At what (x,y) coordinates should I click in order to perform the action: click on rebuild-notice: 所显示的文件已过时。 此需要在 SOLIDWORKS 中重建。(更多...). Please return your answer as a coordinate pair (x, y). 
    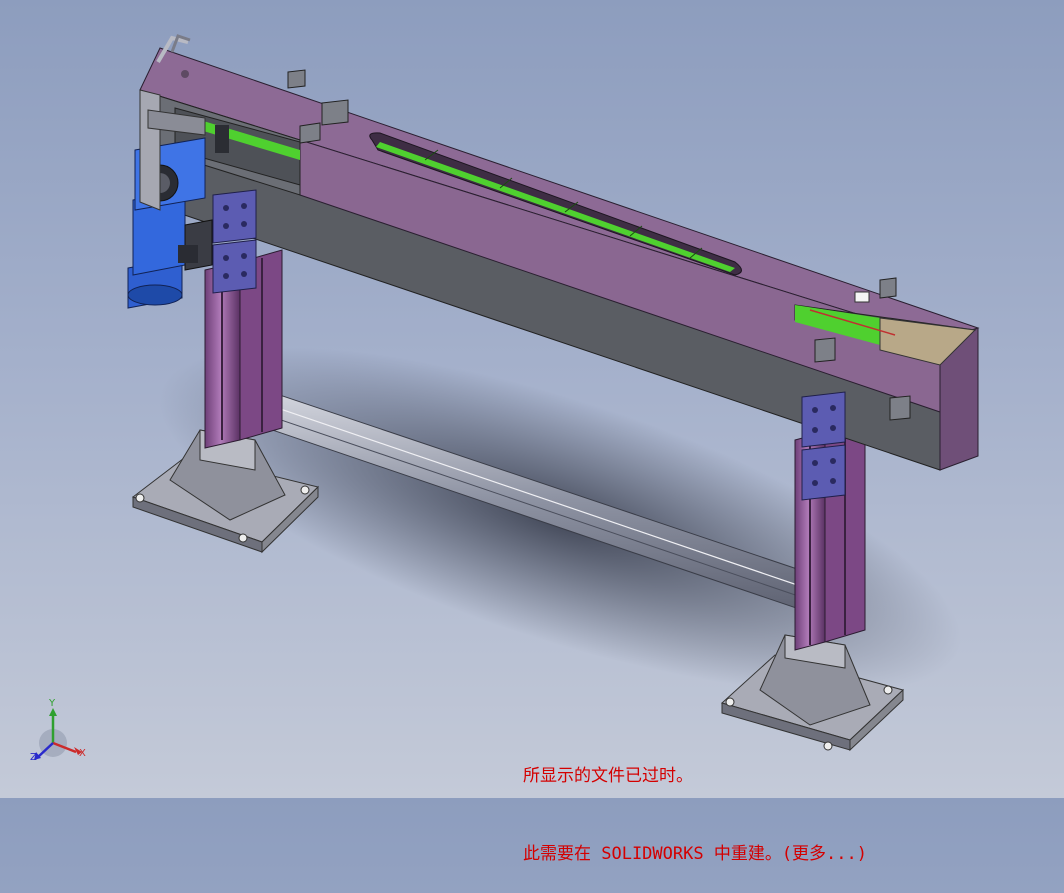
    Looking at the image, I should click on (695, 802).